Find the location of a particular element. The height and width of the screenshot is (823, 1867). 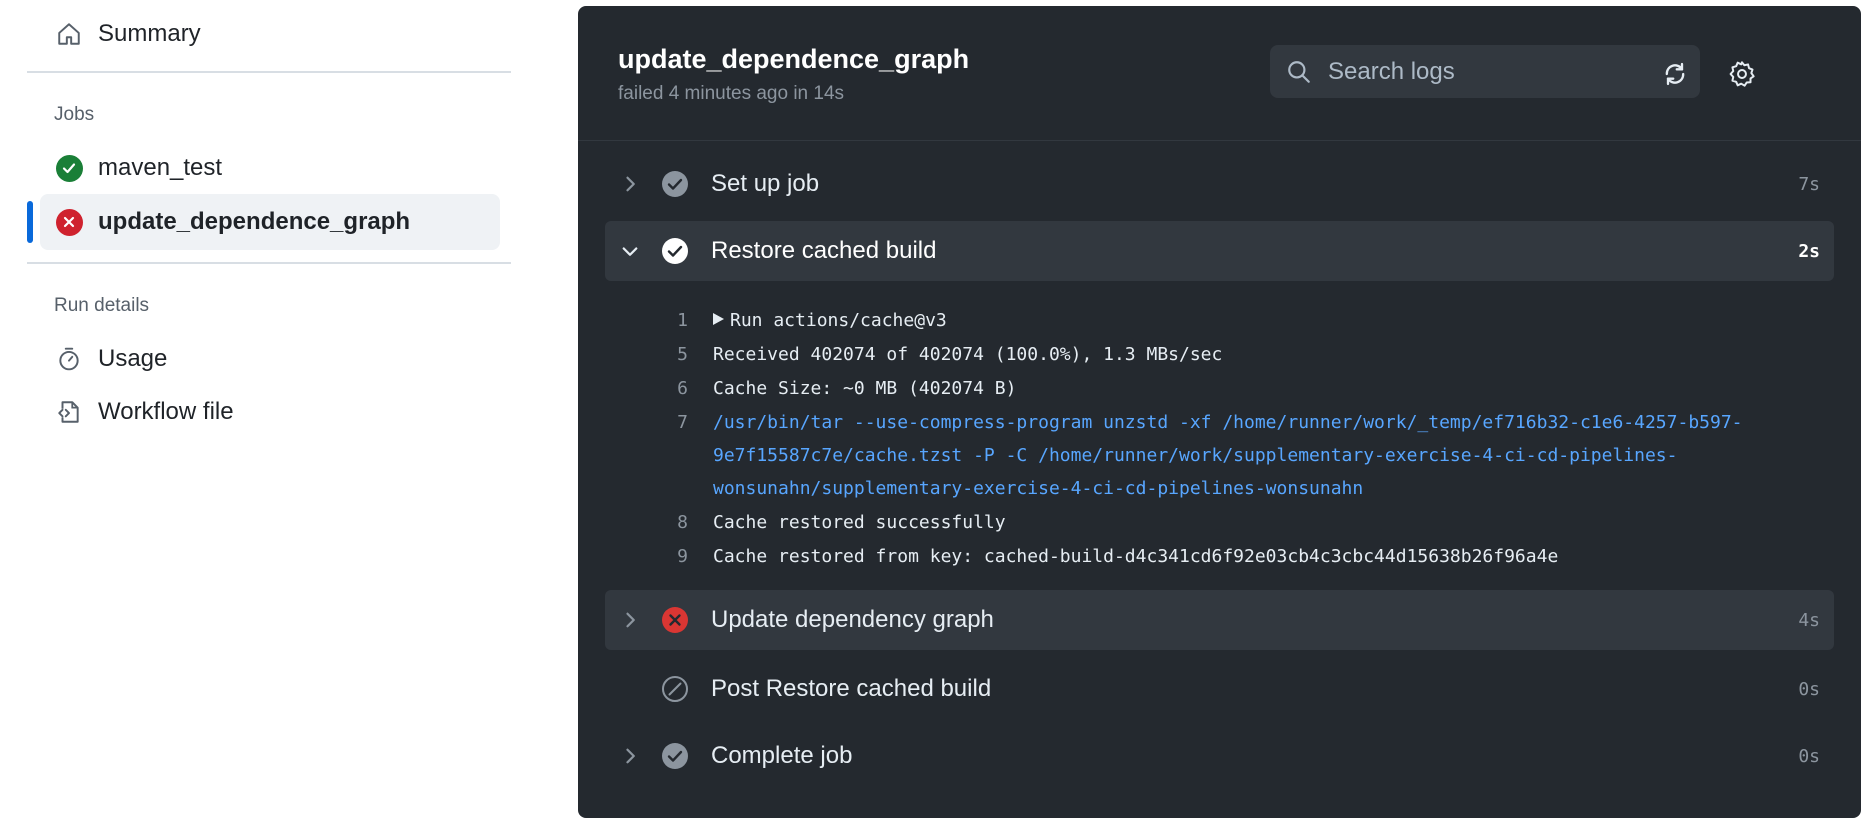

chevron-down-icon is located at coordinates (630, 251).